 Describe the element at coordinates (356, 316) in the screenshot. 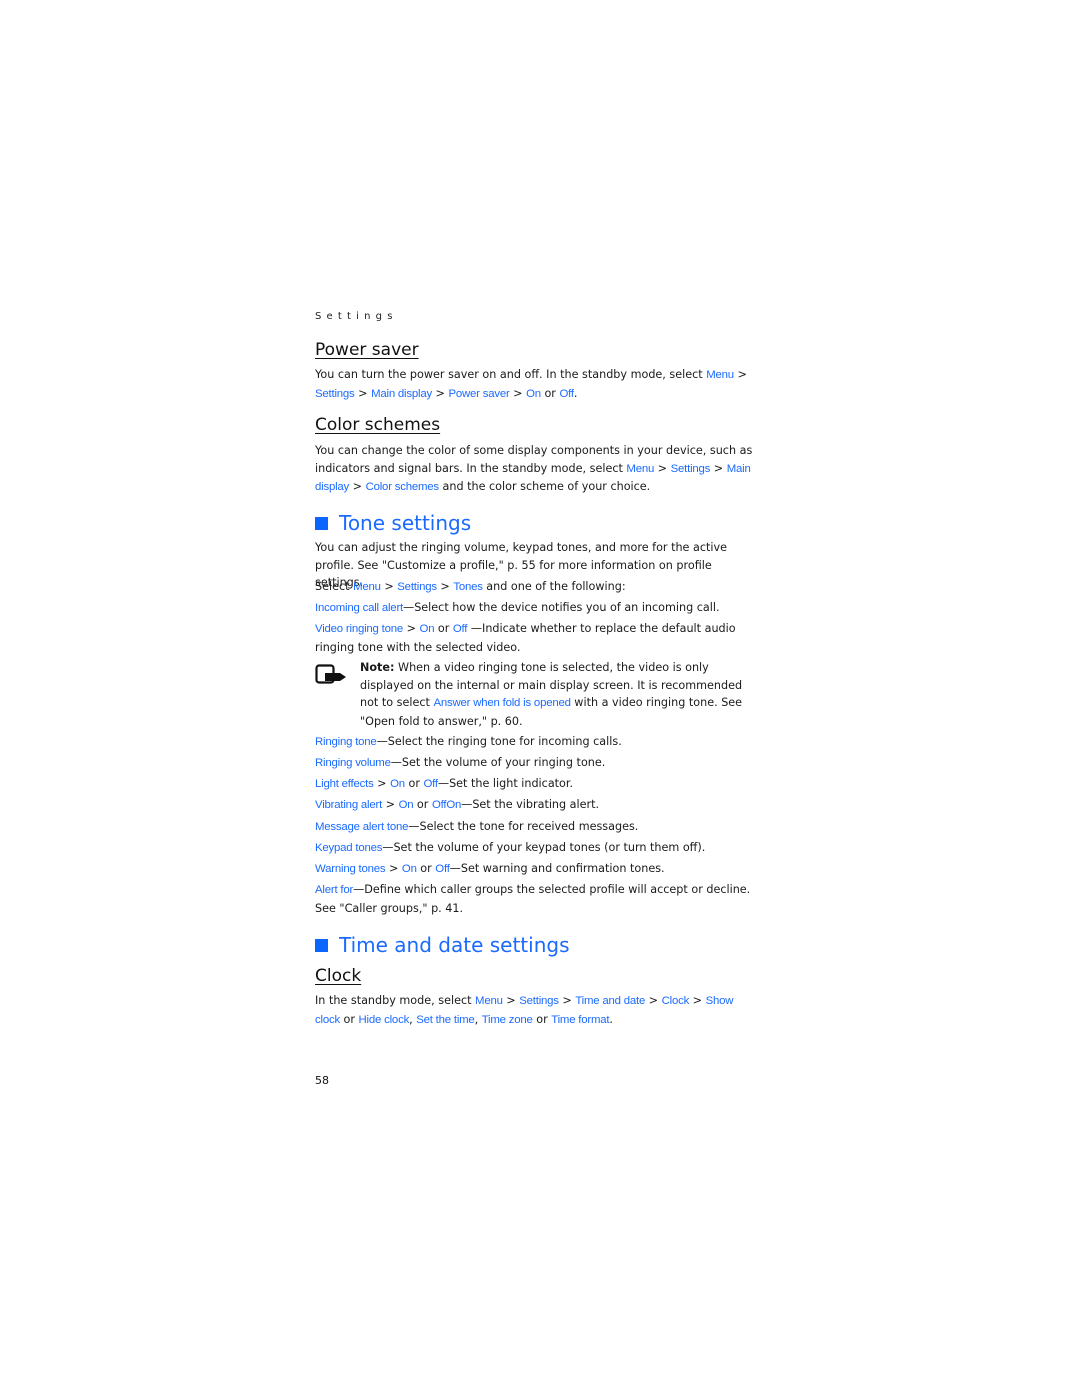

I see `running-head: Settings` at that location.